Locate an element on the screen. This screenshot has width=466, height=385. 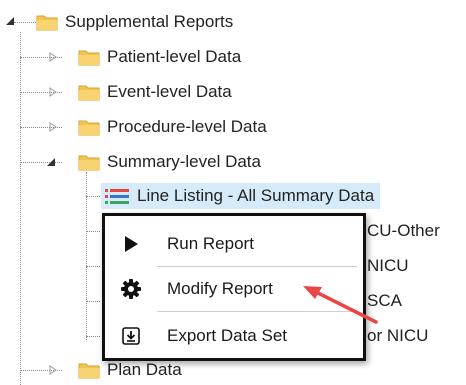
tree-node-patient-level-data: Patient-level Data is located at coordinates (159, 57).